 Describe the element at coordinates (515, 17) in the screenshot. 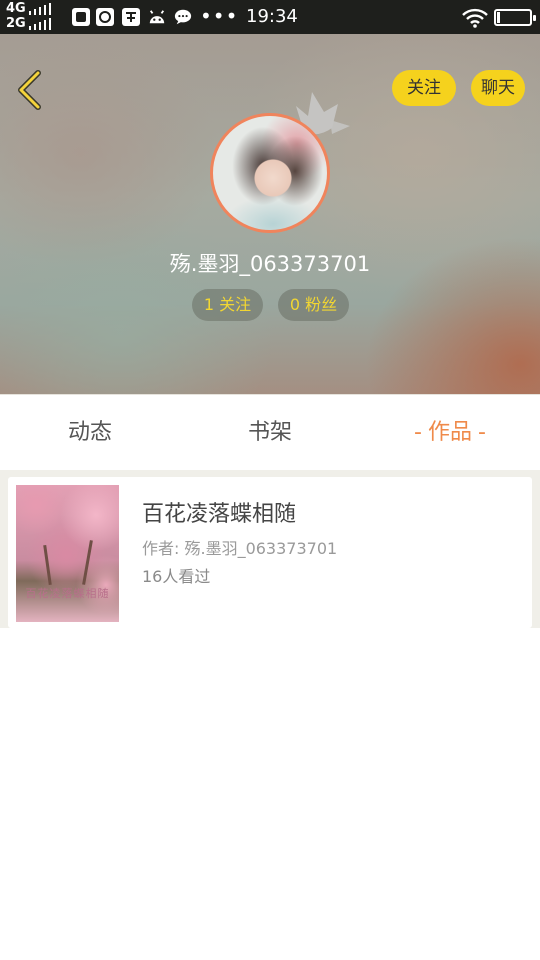

I see `battery-icon` at that location.